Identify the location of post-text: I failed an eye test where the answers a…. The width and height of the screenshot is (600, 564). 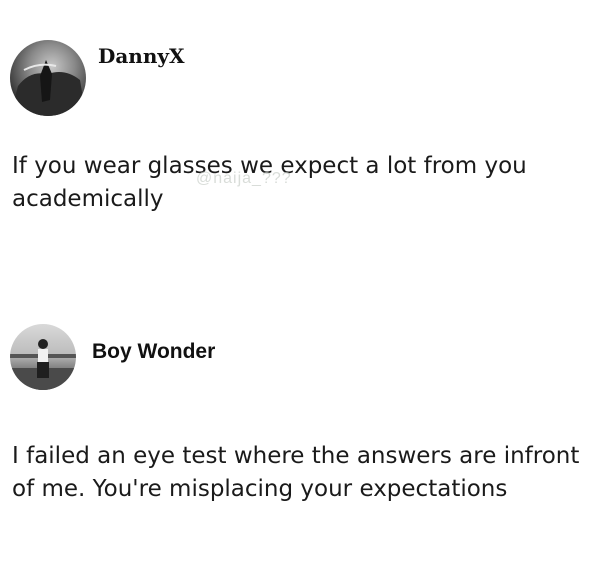
(296, 472).